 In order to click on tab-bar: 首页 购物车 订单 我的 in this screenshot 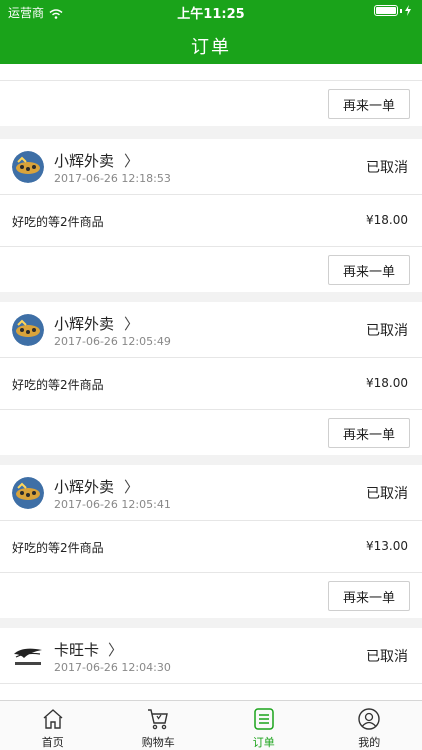, I will do `click(211, 725)`.